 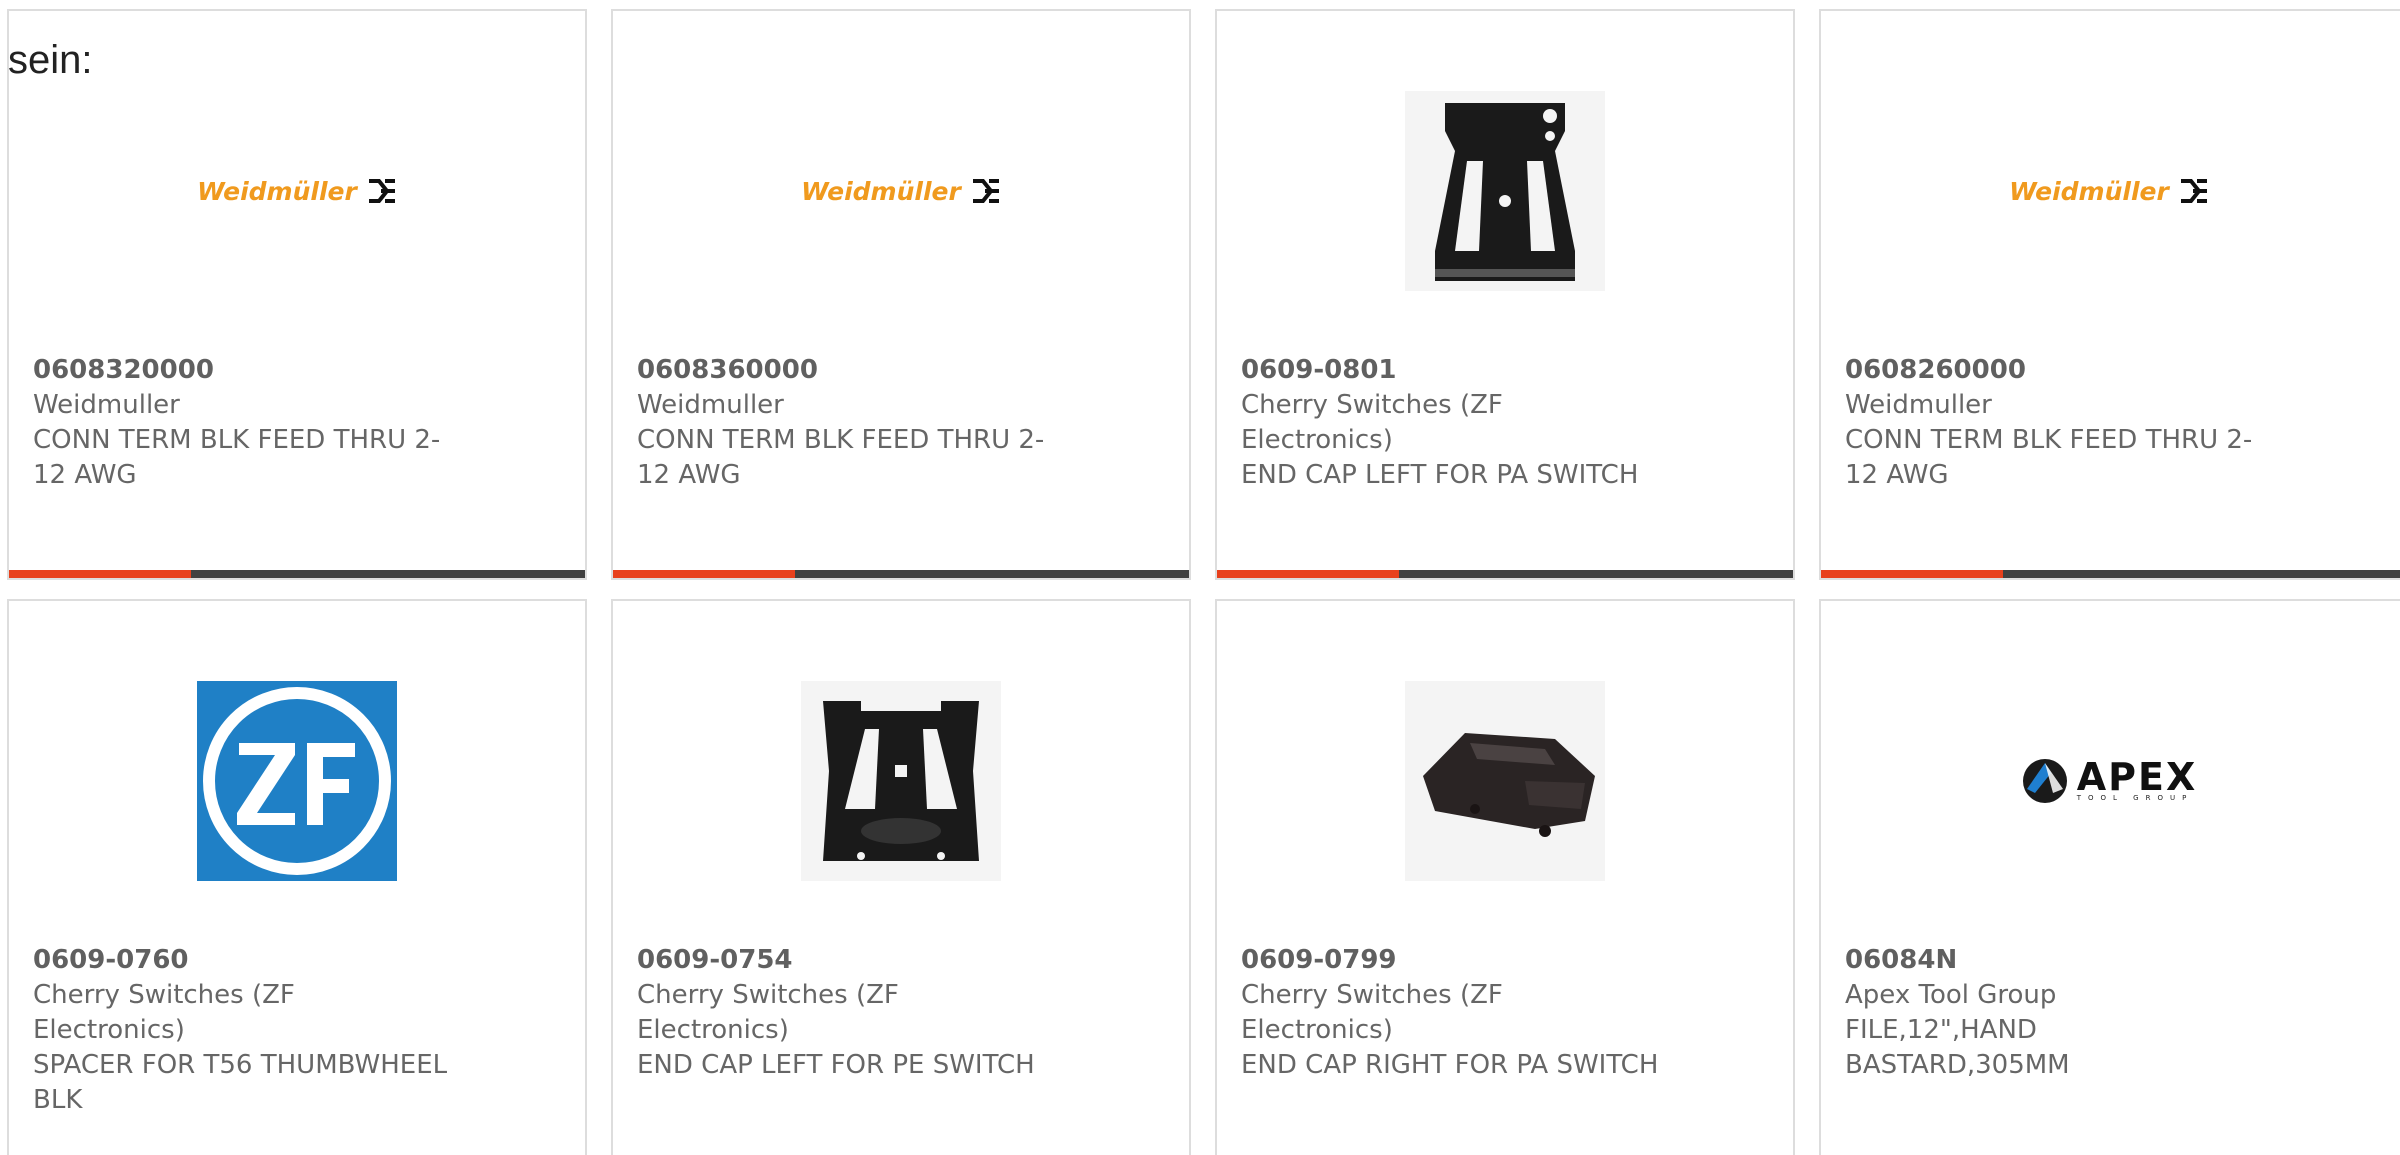 What do you see at coordinates (847, 960) in the screenshot?
I see `part-number-link: 0609-0754` at bounding box center [847, 960].